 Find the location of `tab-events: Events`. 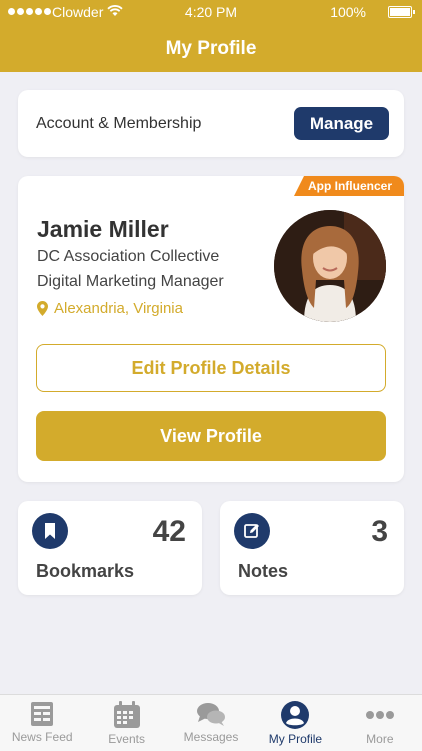

tab-events: Events is located at coordinates (126, 723).